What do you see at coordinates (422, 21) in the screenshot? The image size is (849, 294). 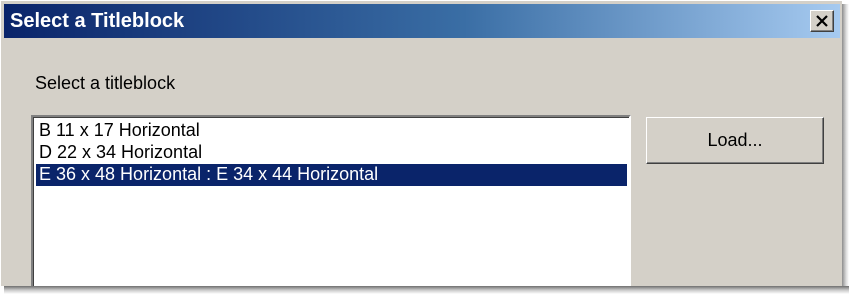 I see `title-bar: Select a Titleblock` at bounding box center [422, 21].